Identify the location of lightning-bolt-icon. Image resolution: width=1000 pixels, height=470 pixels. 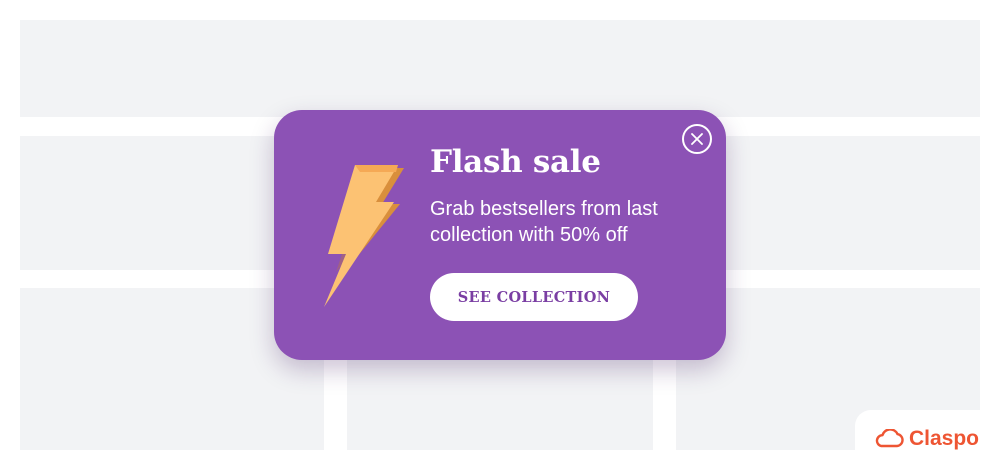
(364, 236).